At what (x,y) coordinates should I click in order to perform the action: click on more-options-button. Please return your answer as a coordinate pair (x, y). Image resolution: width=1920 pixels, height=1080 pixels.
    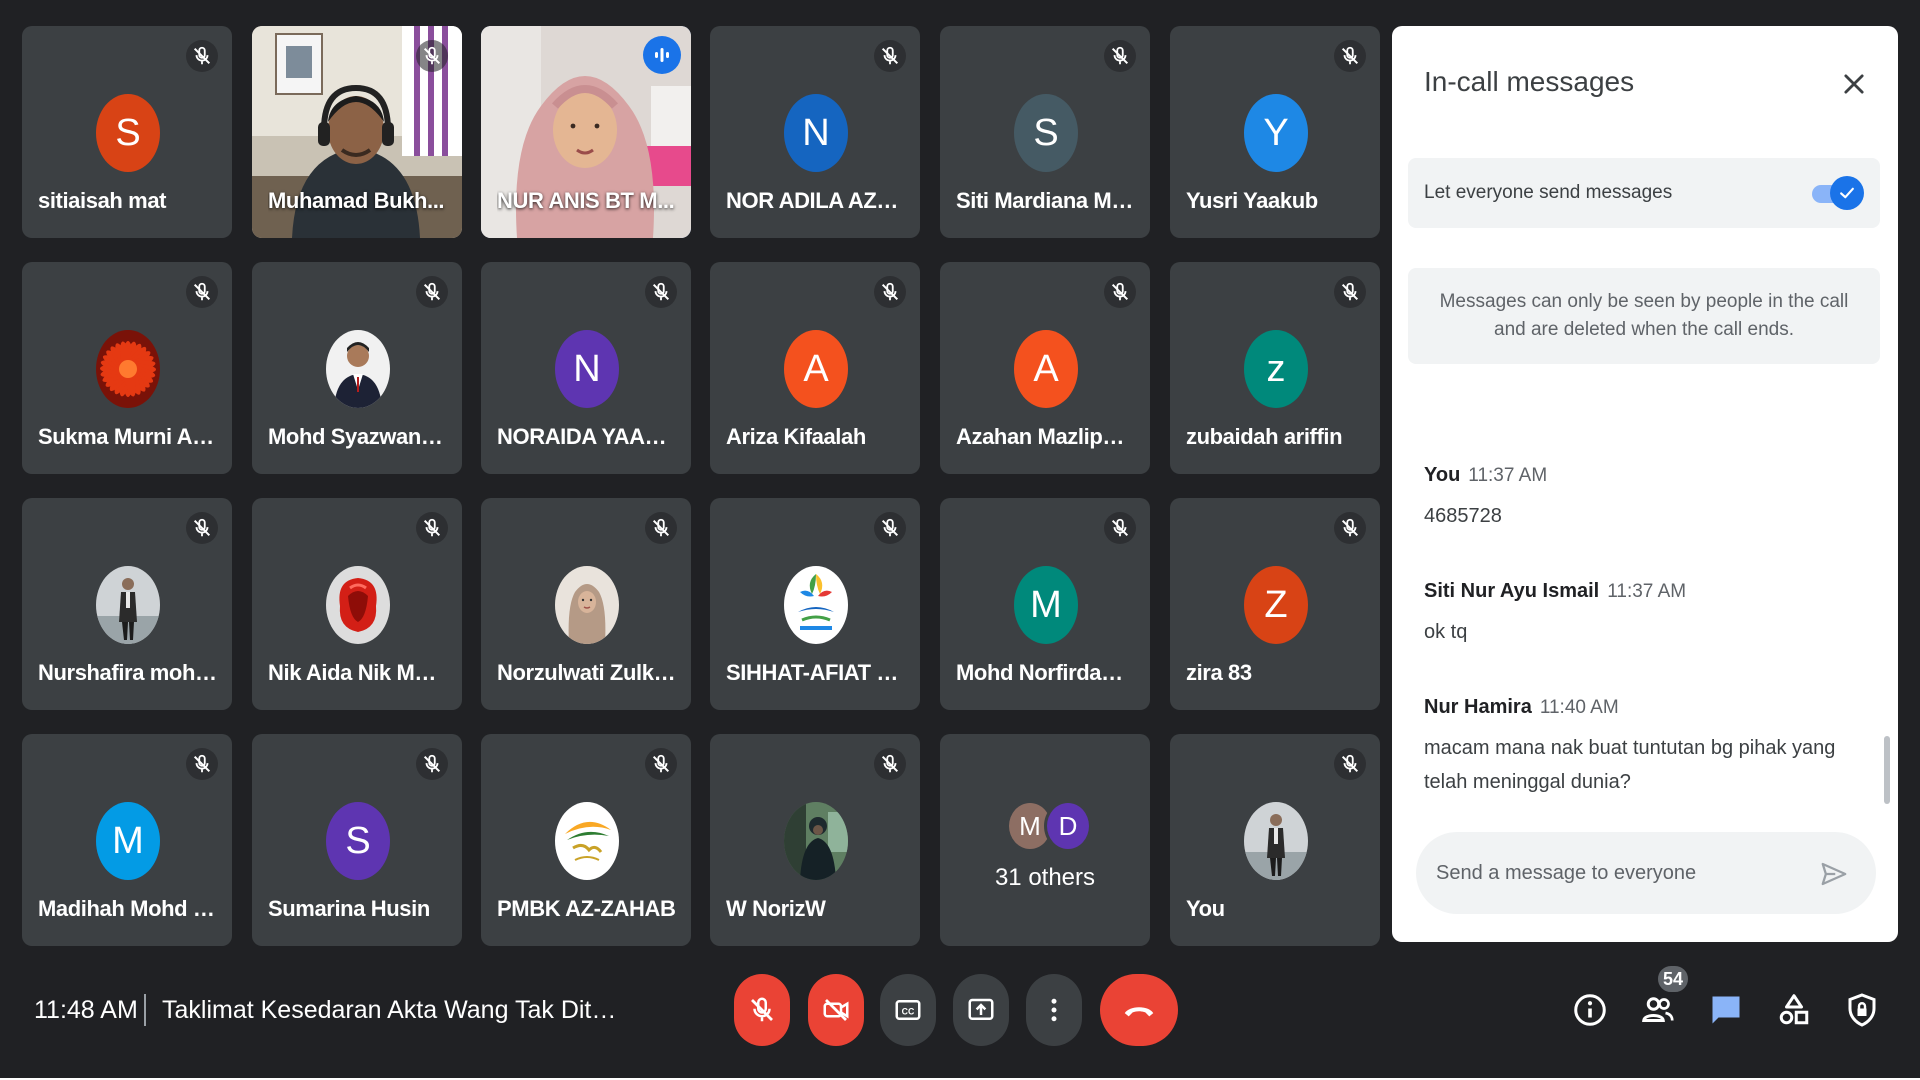
    Looking at the image, I should click on (1054, 1010).